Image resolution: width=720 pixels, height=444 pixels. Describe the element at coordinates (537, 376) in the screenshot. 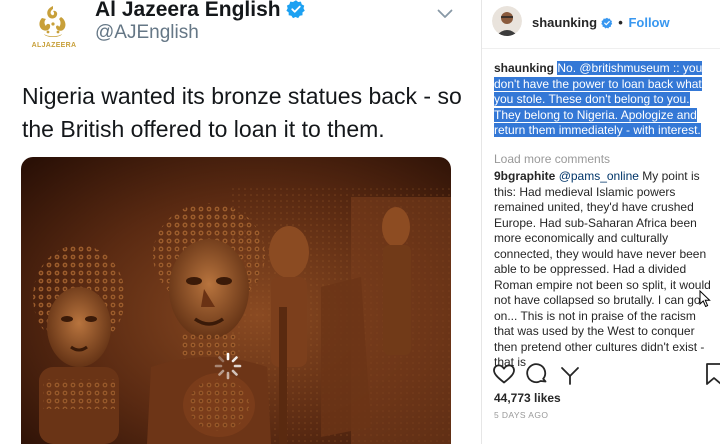

I see `comment-icon` at that location.